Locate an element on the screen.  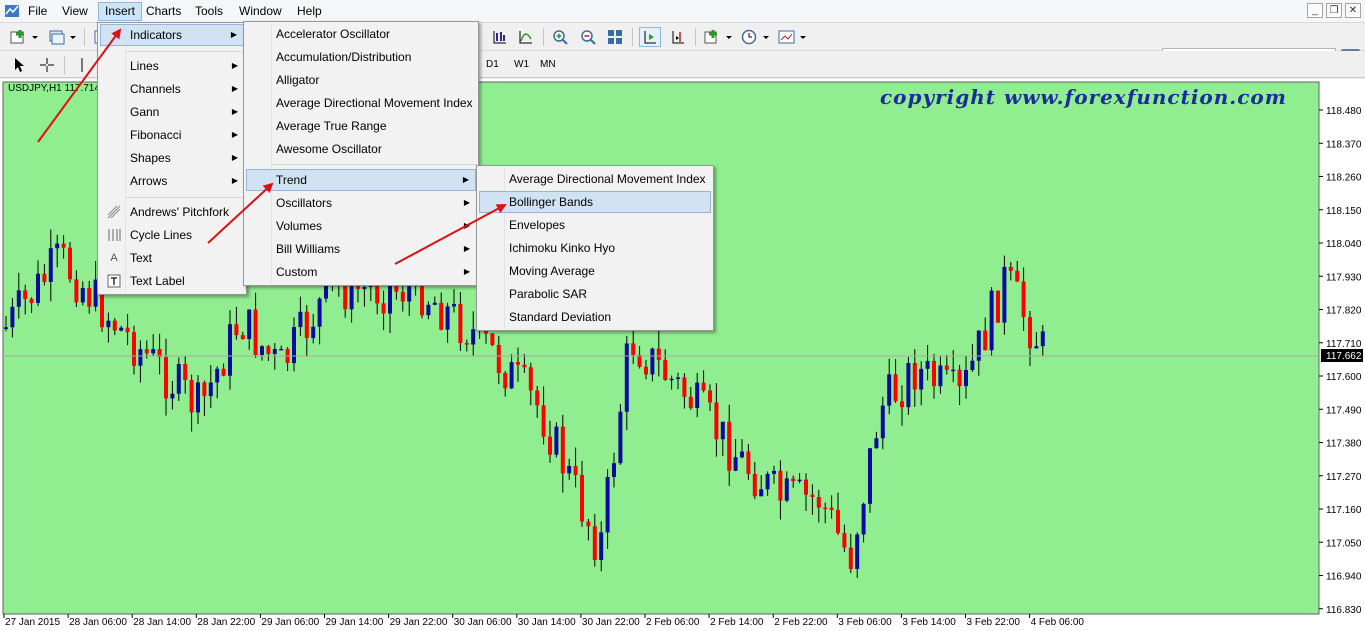
vertical-line-button is located at coordinates (82, 65).